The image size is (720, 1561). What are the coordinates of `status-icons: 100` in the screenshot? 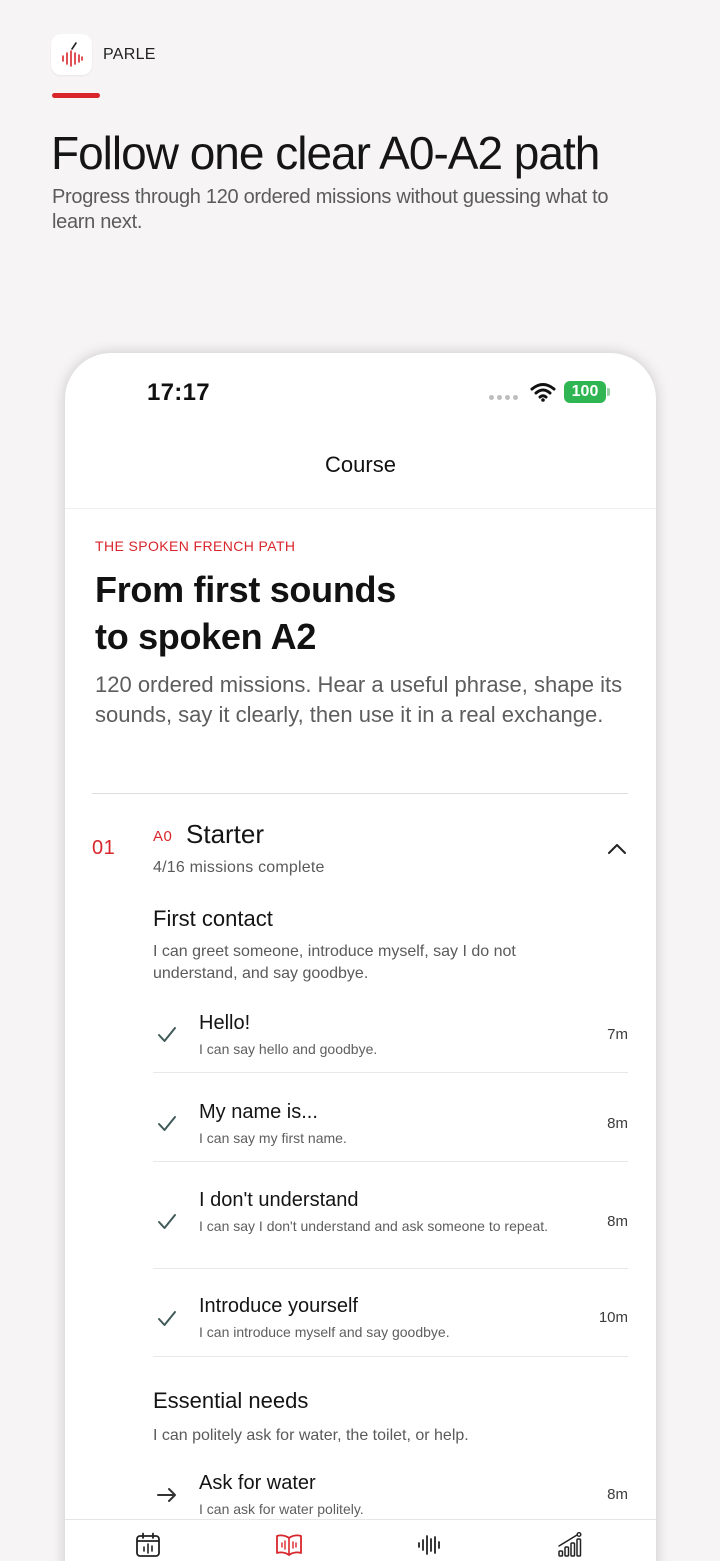 It's located at (549, 392).